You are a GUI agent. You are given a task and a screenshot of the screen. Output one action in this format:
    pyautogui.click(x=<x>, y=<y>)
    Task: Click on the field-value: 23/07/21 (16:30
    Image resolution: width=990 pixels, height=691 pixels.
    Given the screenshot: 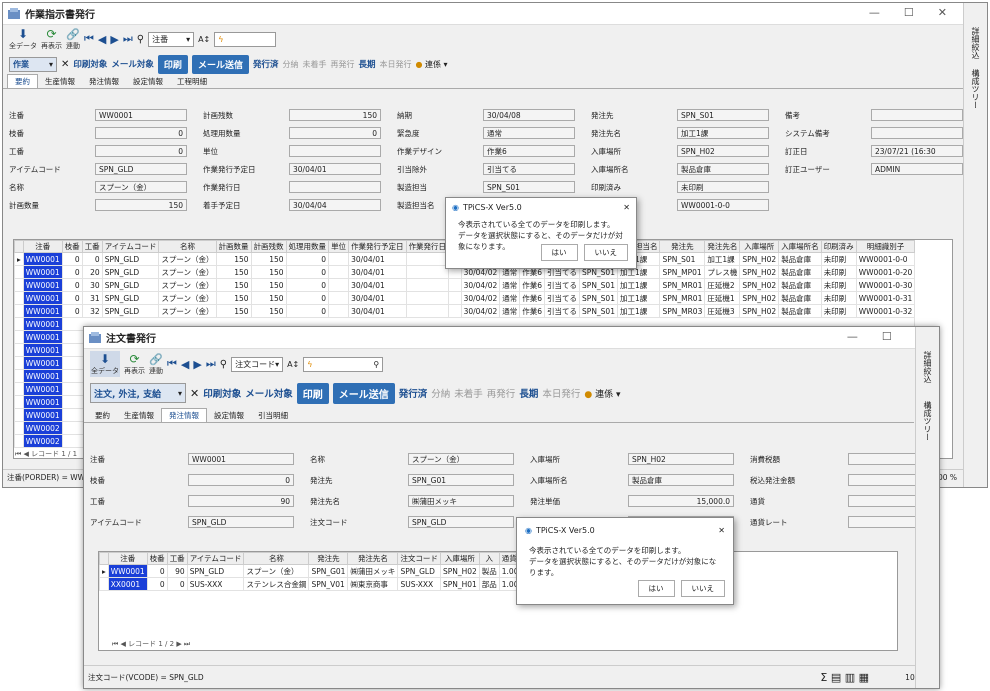 What is the action you would take?
    pyautogui.click(x=917, y=151)
    